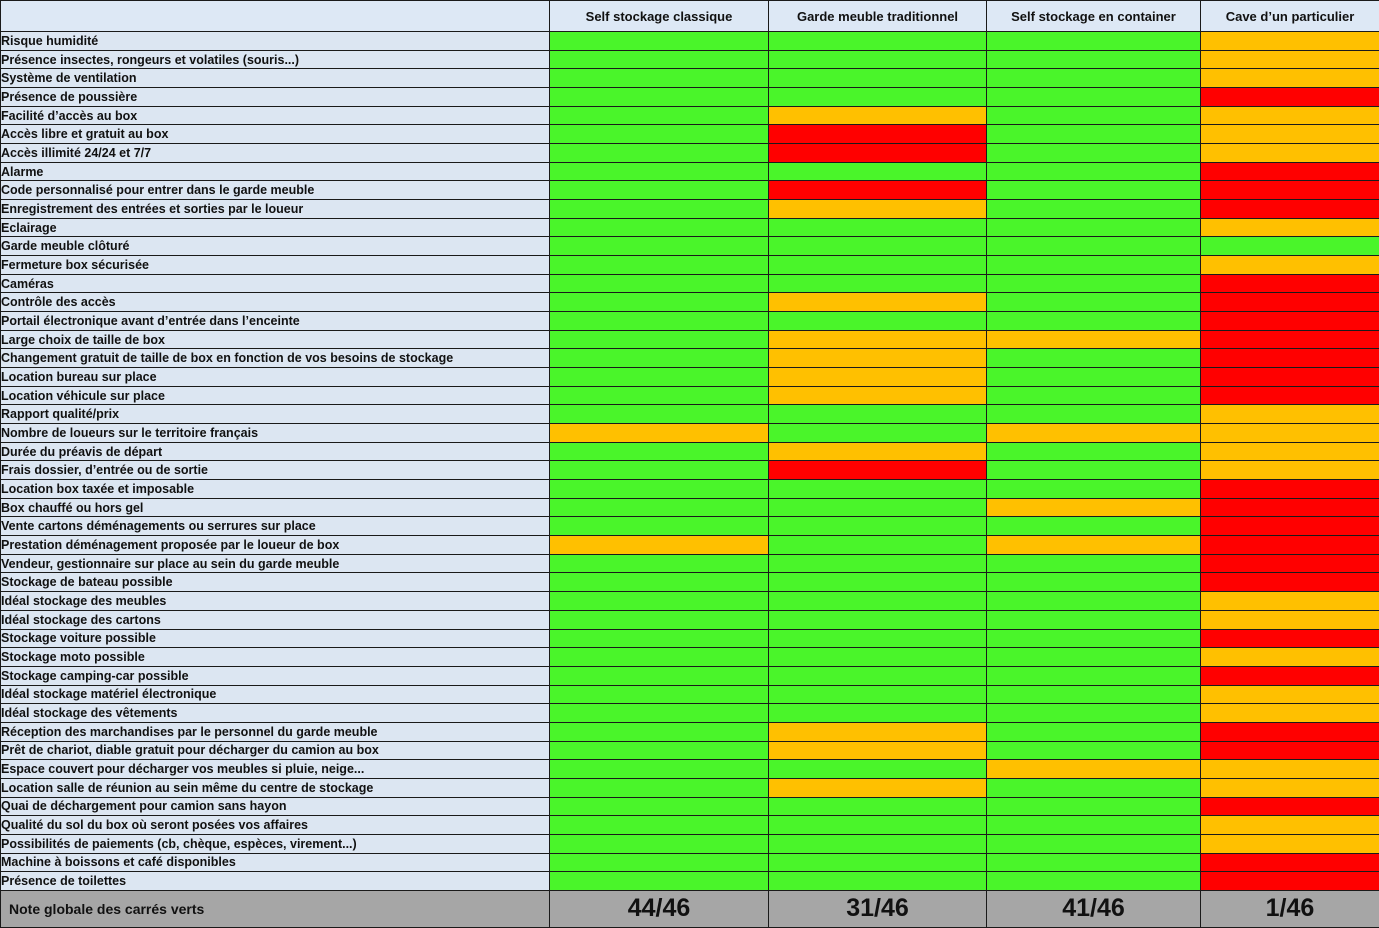  I want to click on total-score-self-stockage-container: 41/46, so click(1094, 908).